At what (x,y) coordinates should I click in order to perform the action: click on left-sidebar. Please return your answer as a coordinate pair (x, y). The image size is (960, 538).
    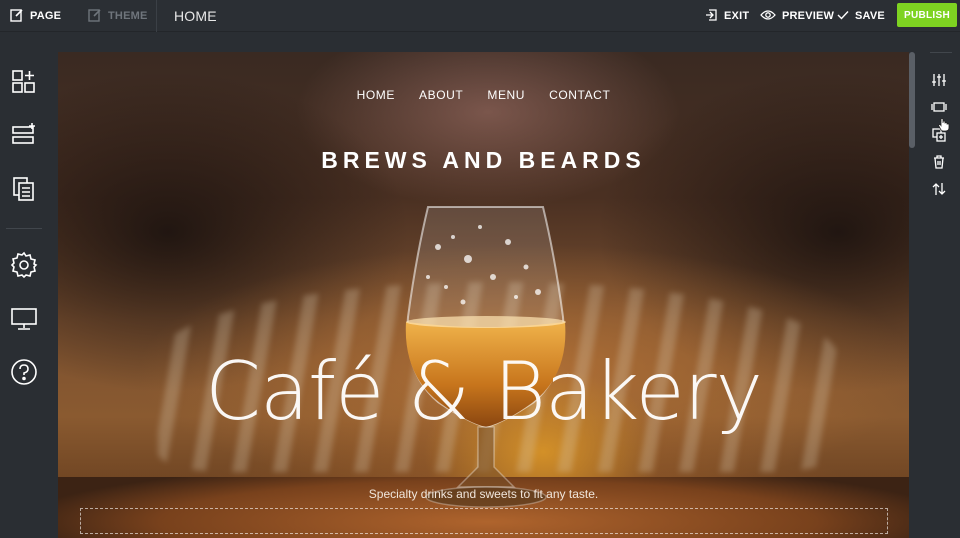
    Looking at the image, I should click on (24, 285).